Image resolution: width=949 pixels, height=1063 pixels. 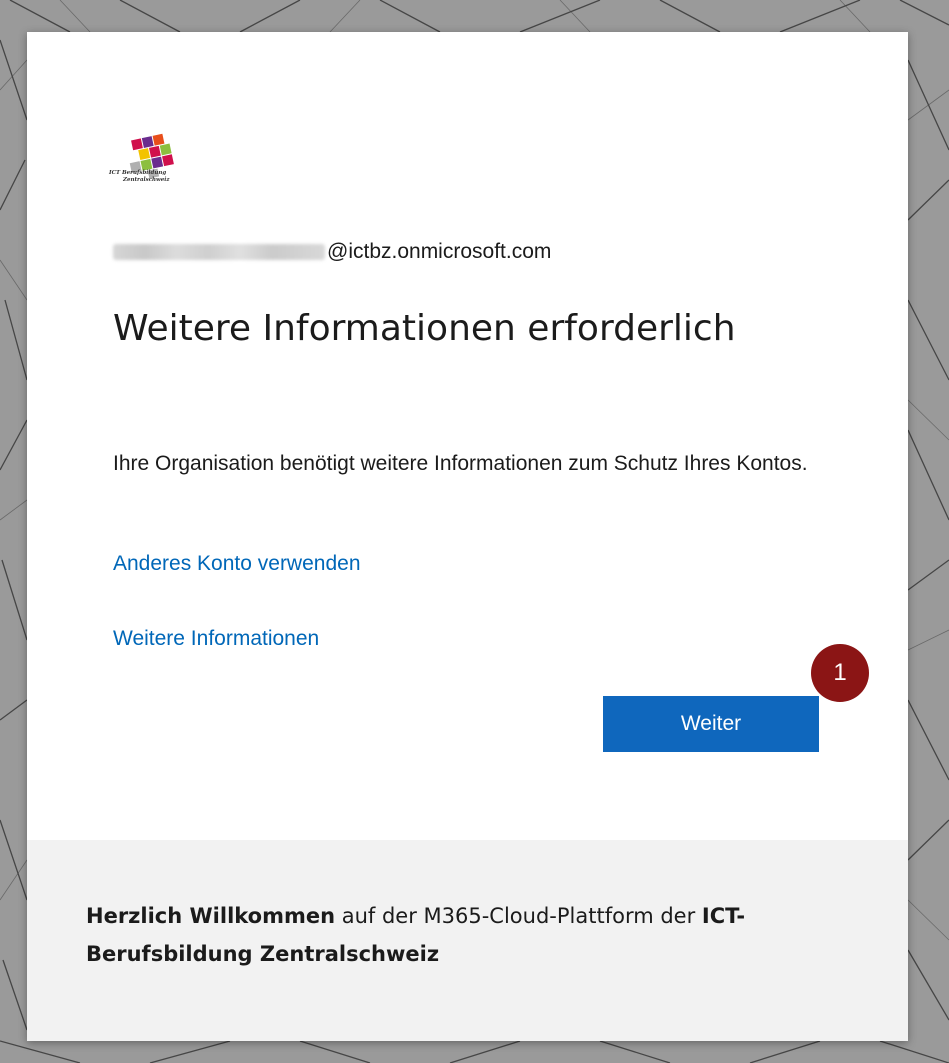 What do you see at coordinates (711, 724) in the screenshot?
I see `next-button: Weiter` at bounding box center [711, 724].